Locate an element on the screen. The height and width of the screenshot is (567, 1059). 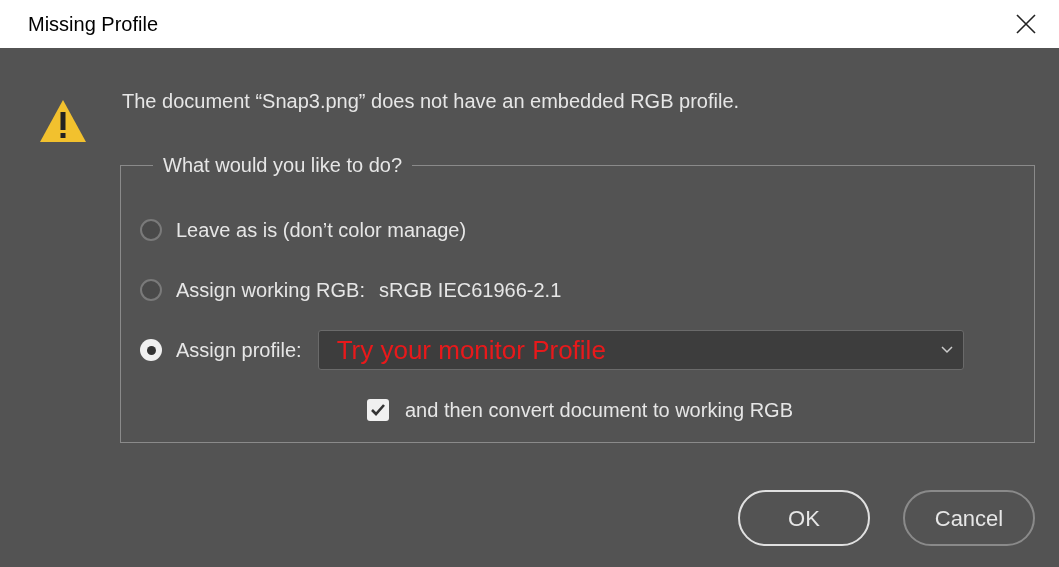
close-icon is located at coordinates (1026, 24).